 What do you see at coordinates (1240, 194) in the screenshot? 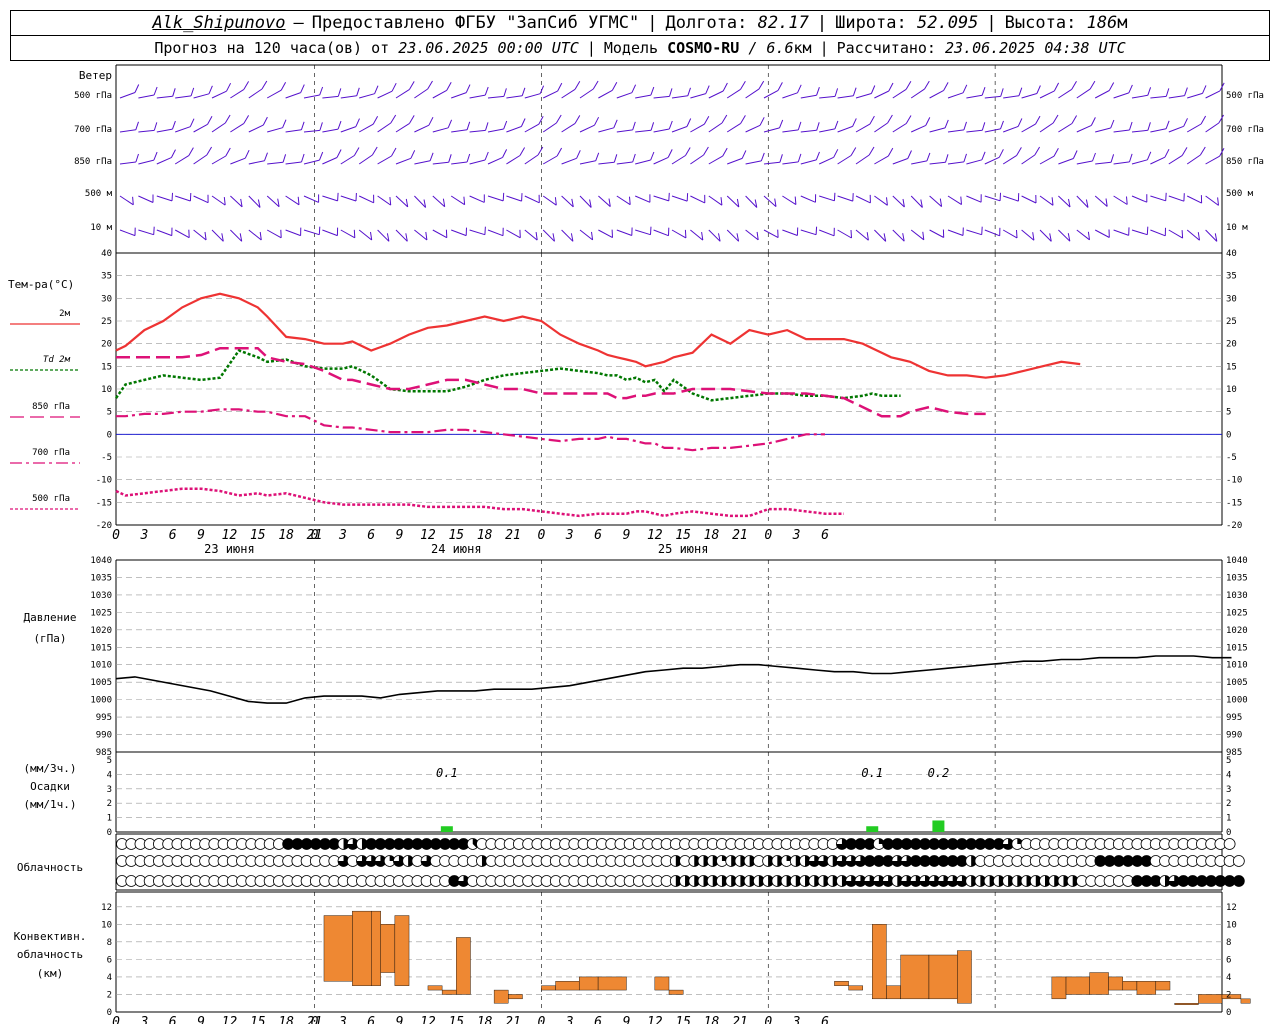
I see `wind-level-label-right: 500 м` at bounding box center [1240, 194].